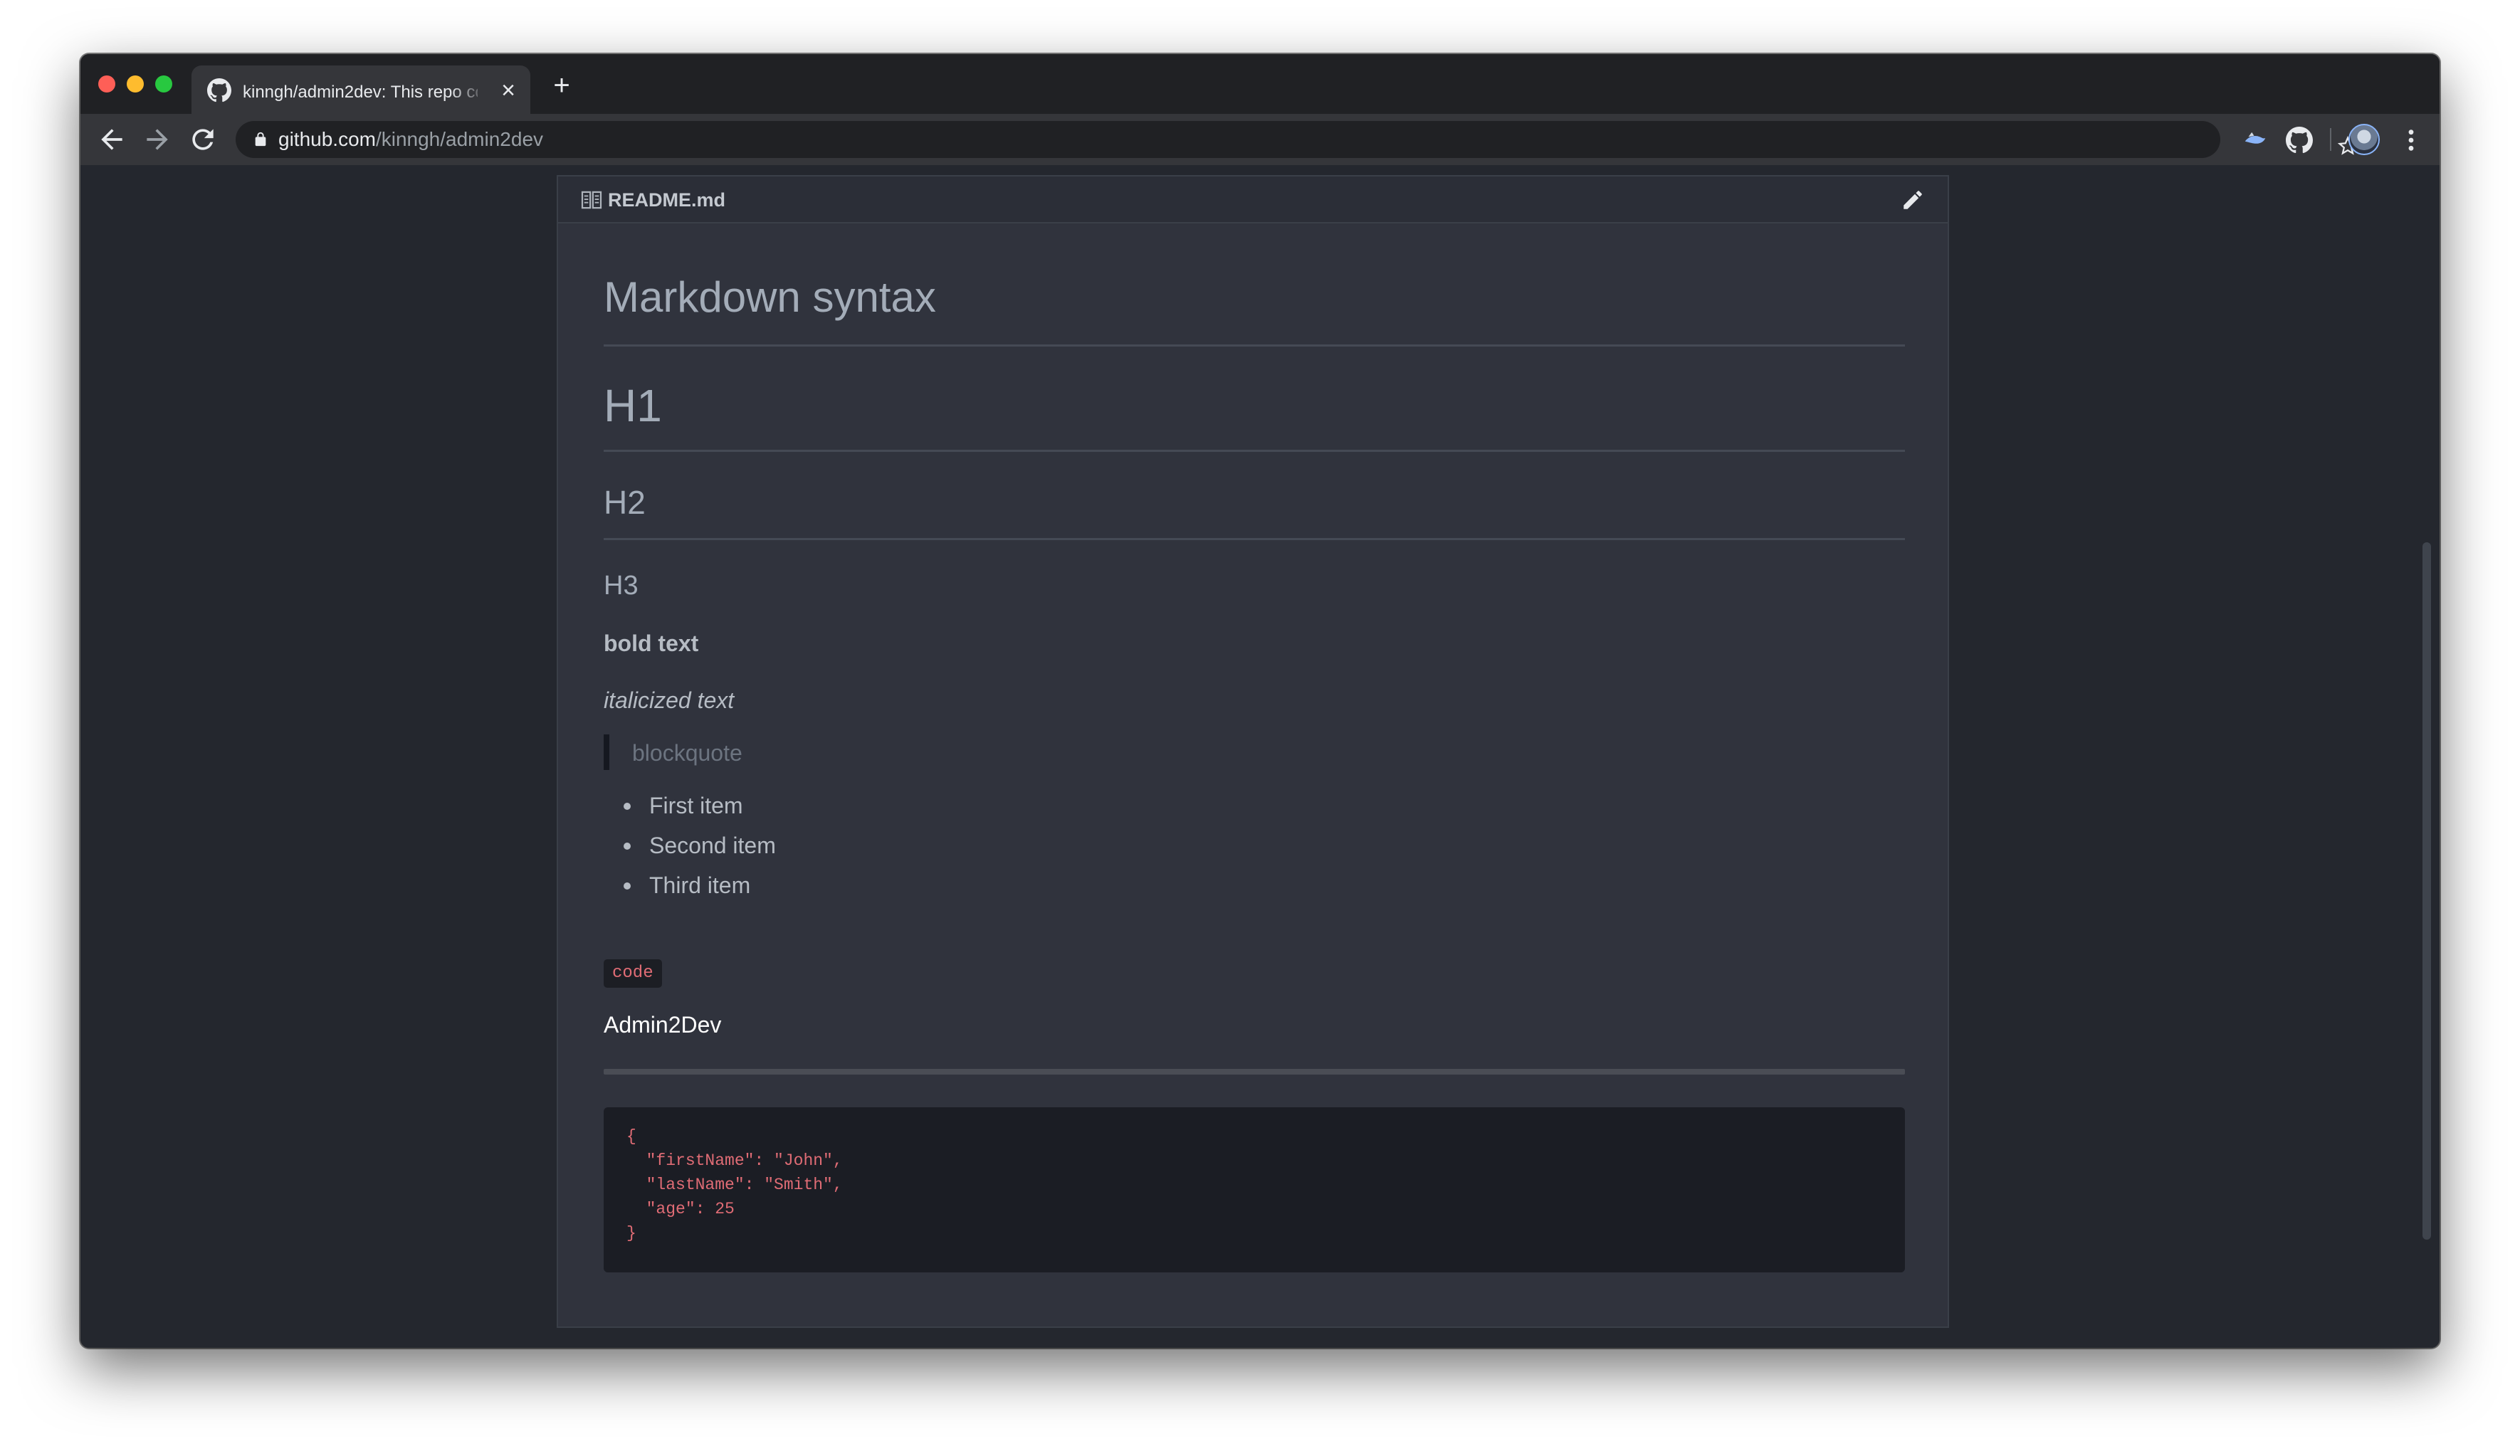 Image resolution: width=2520 pixels, height=1456 pixels. I want to click on readme-header: README.md, so click(1253, 199).